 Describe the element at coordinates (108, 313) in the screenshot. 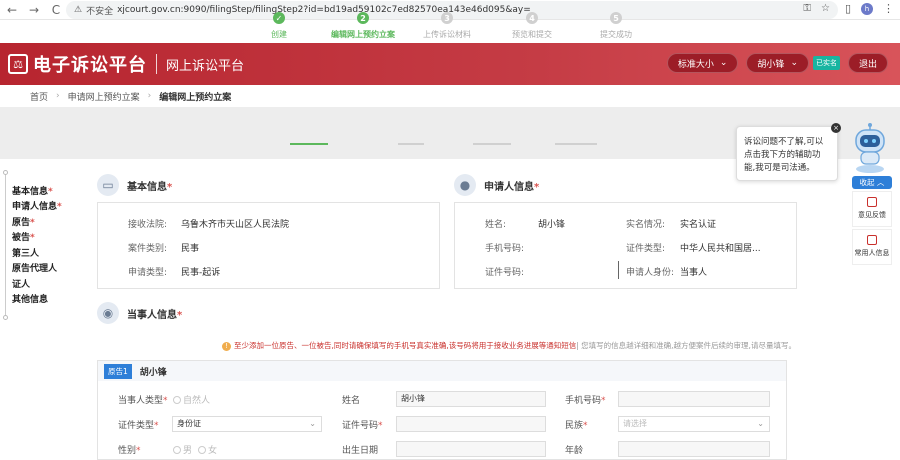

I see `user-icon: ◉` at that location.